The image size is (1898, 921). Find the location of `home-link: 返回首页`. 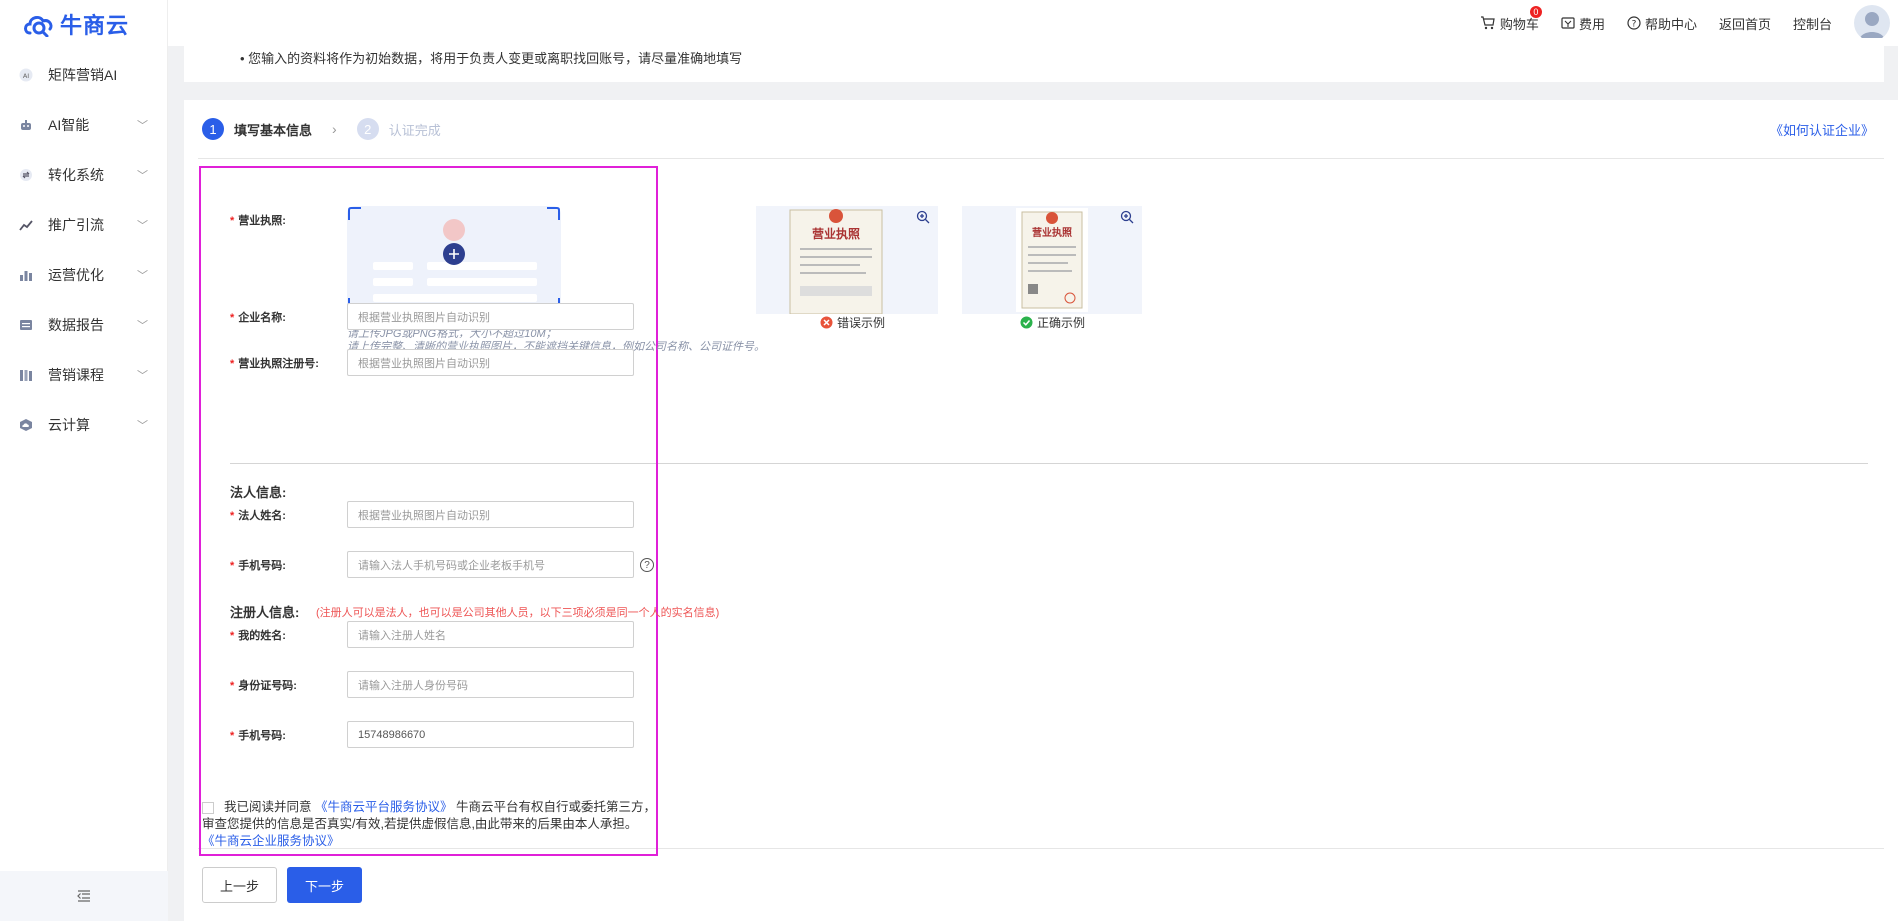

home-link: 返回首页 is located at coordinates (1745, 23).